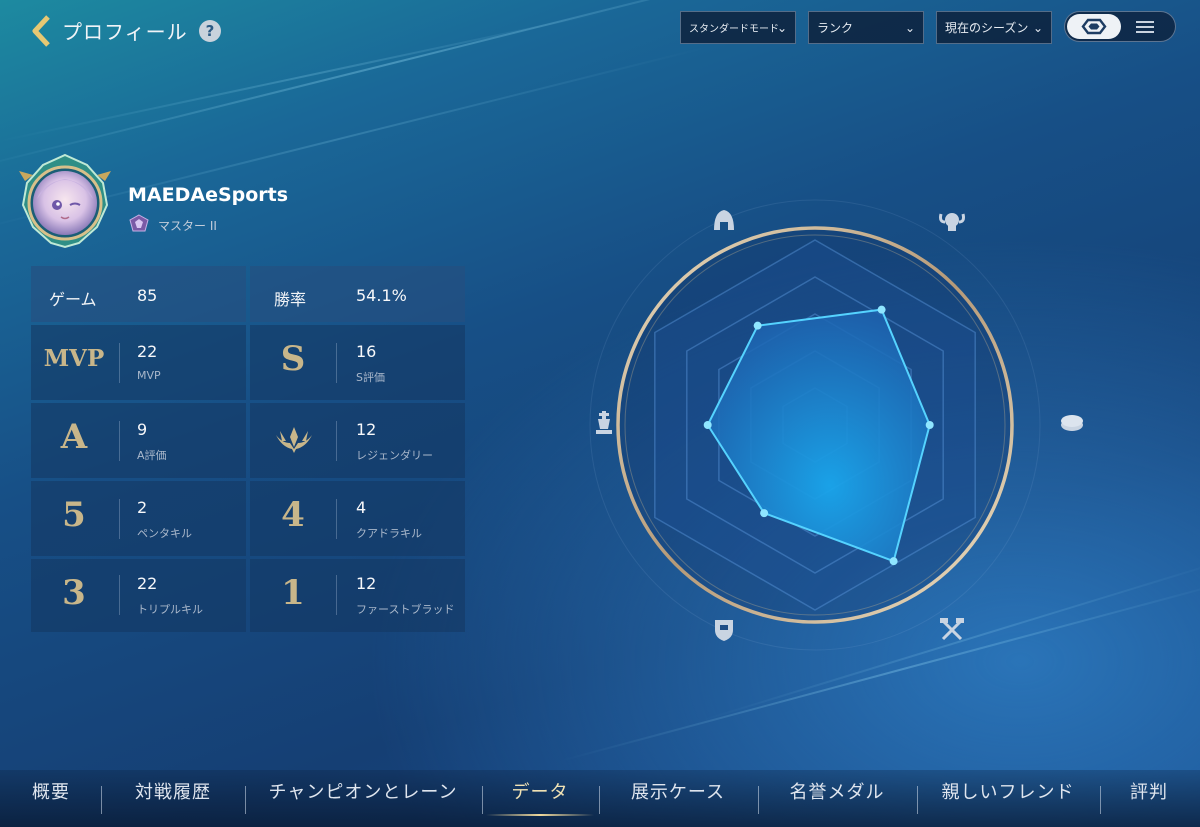  Describe the element at coordinates (187, 226) in the screenshot. I see `rank-label: マスター II` at that location.